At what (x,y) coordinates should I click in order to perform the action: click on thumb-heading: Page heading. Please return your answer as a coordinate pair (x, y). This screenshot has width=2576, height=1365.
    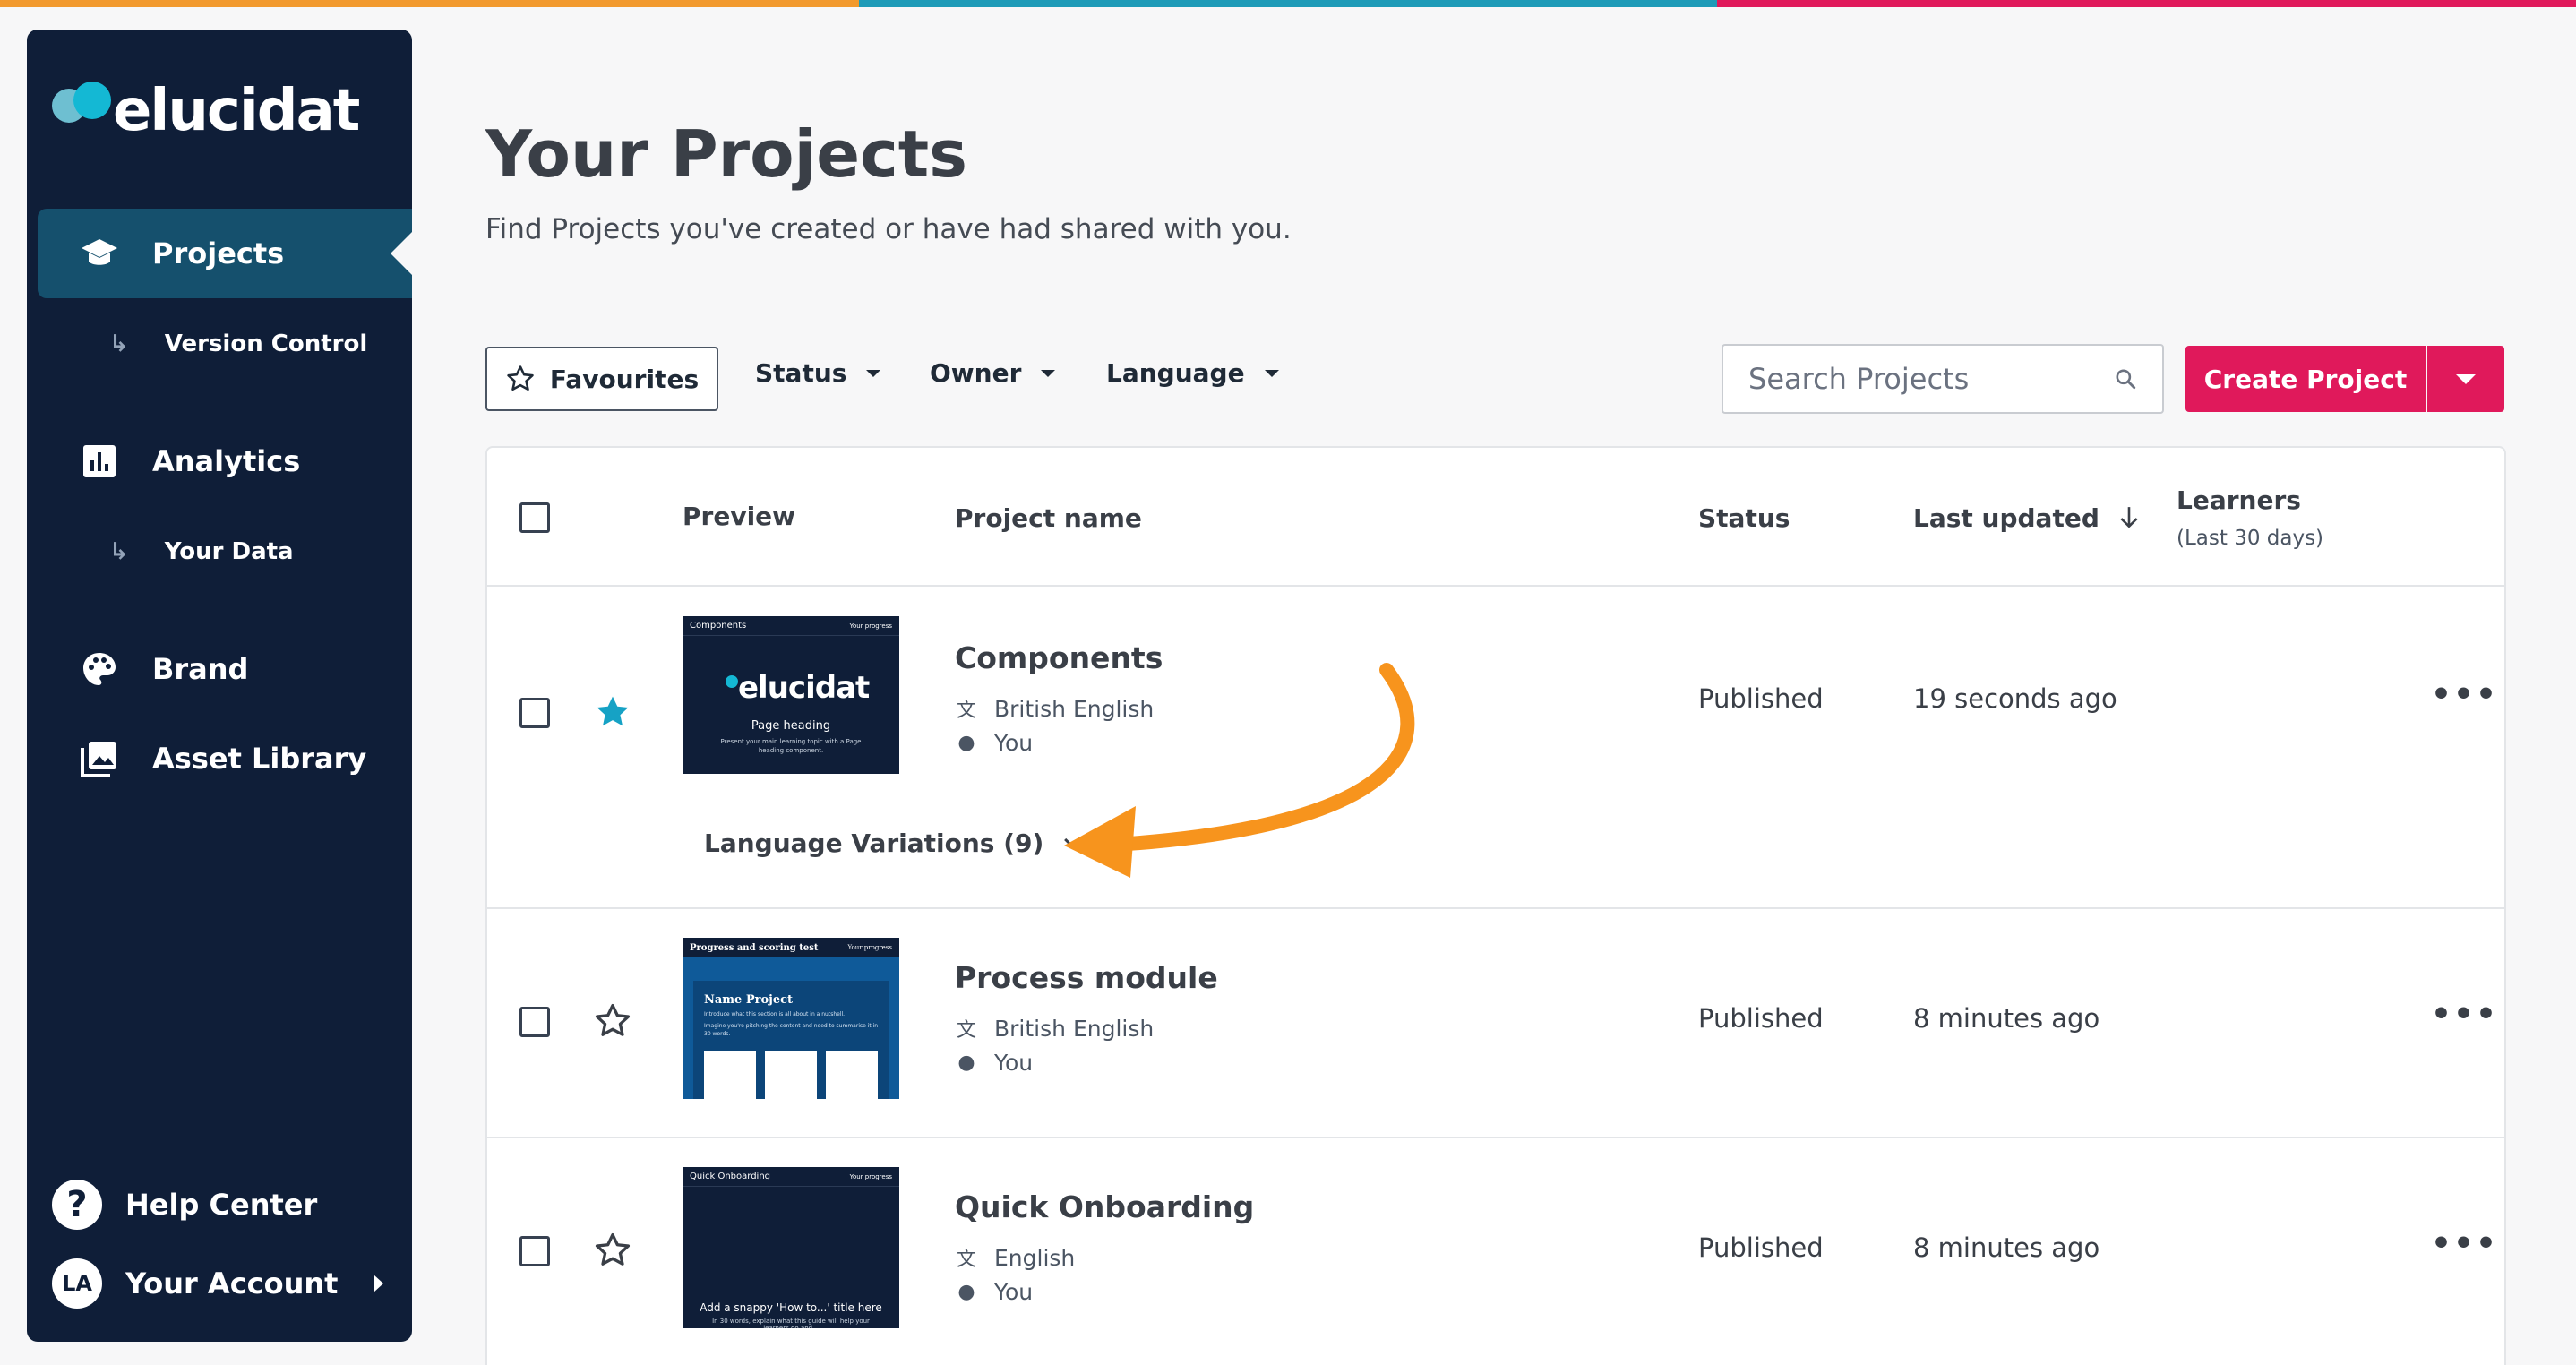
    Looking at the image, I should click on (791, 726).